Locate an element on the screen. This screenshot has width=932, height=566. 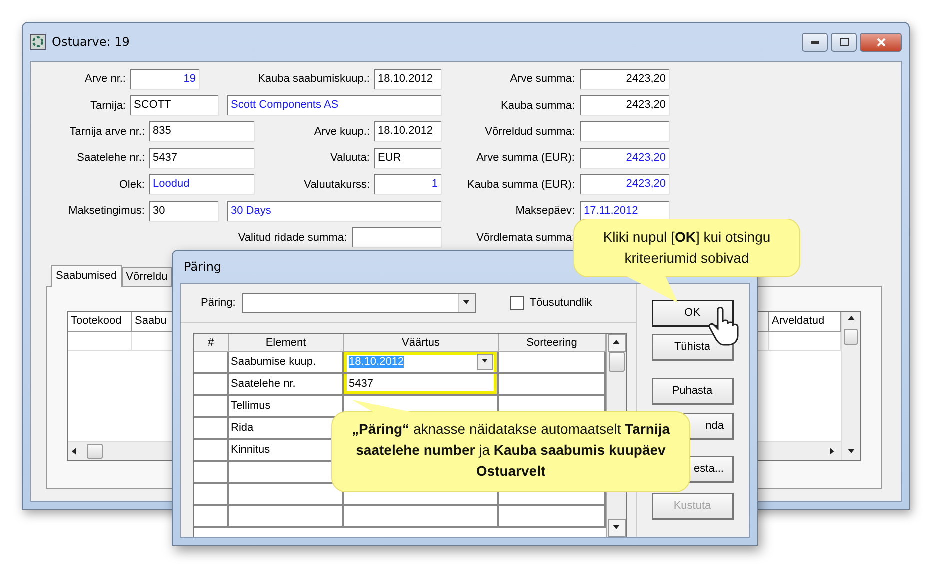
maximize-button is located at coordinates (844, 42).